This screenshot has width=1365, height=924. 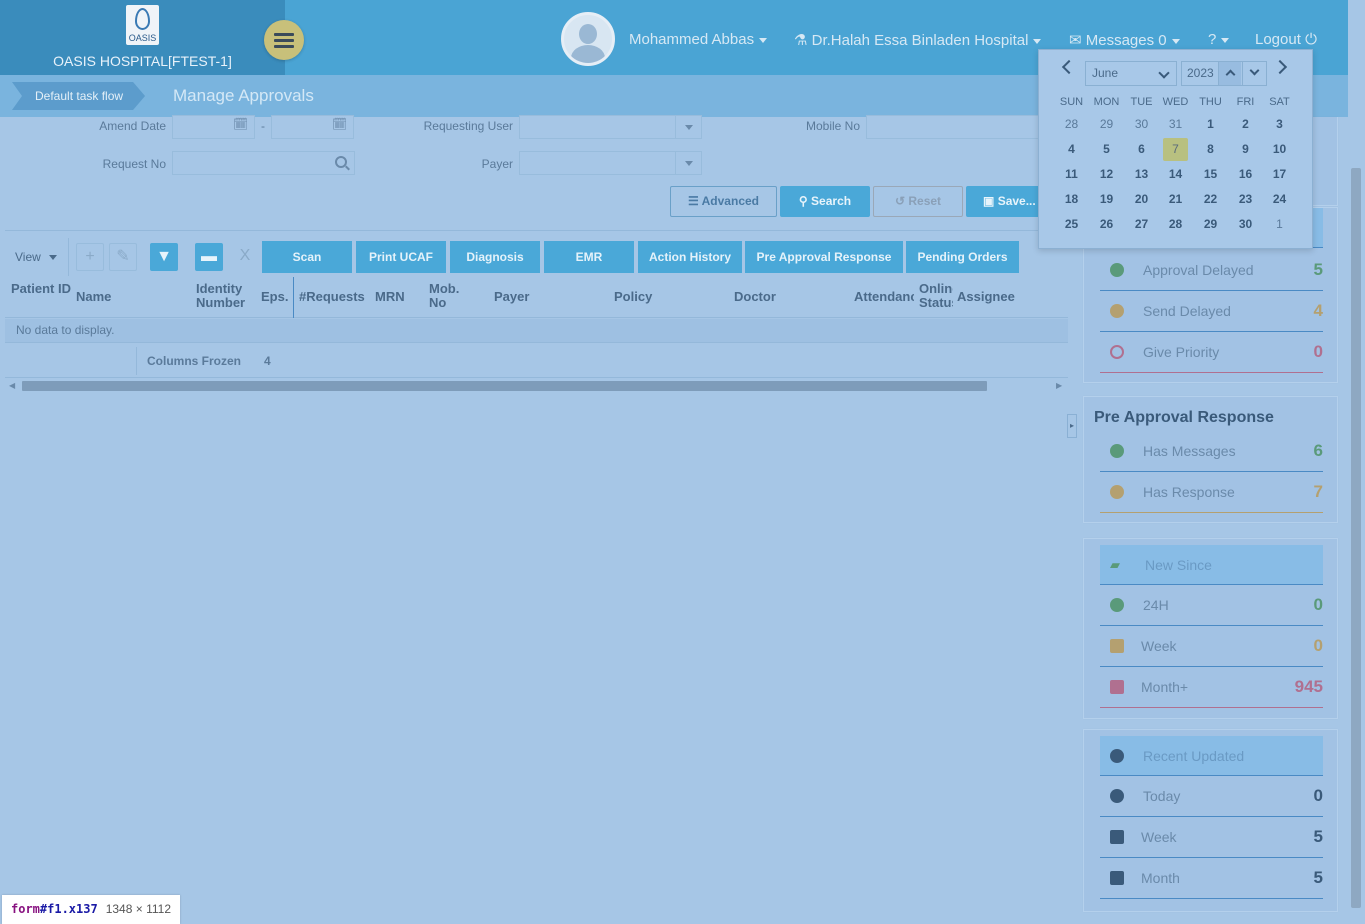 I want to click on calendar-day: 5, so click(x=1106, y=149).